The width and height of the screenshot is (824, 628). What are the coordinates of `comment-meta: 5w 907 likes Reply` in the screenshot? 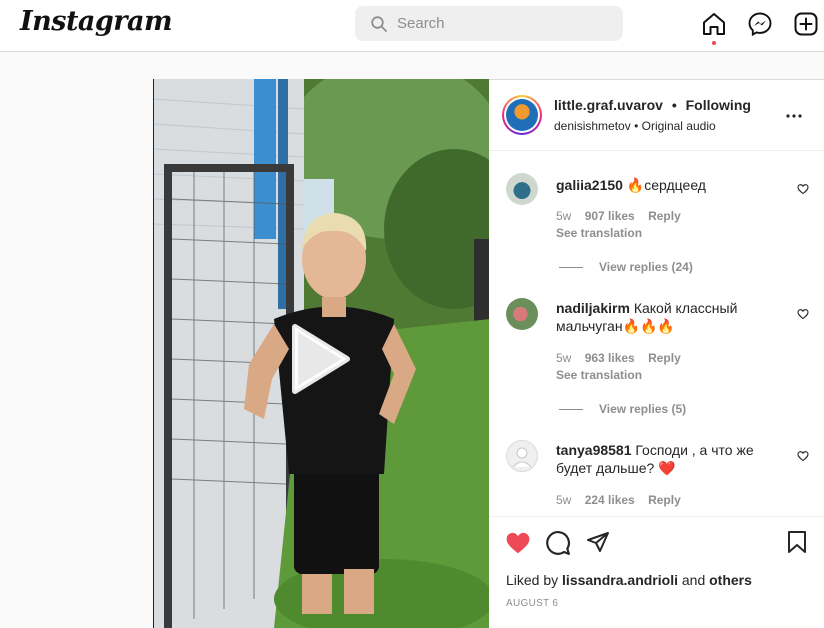 It's located at (623, 216).